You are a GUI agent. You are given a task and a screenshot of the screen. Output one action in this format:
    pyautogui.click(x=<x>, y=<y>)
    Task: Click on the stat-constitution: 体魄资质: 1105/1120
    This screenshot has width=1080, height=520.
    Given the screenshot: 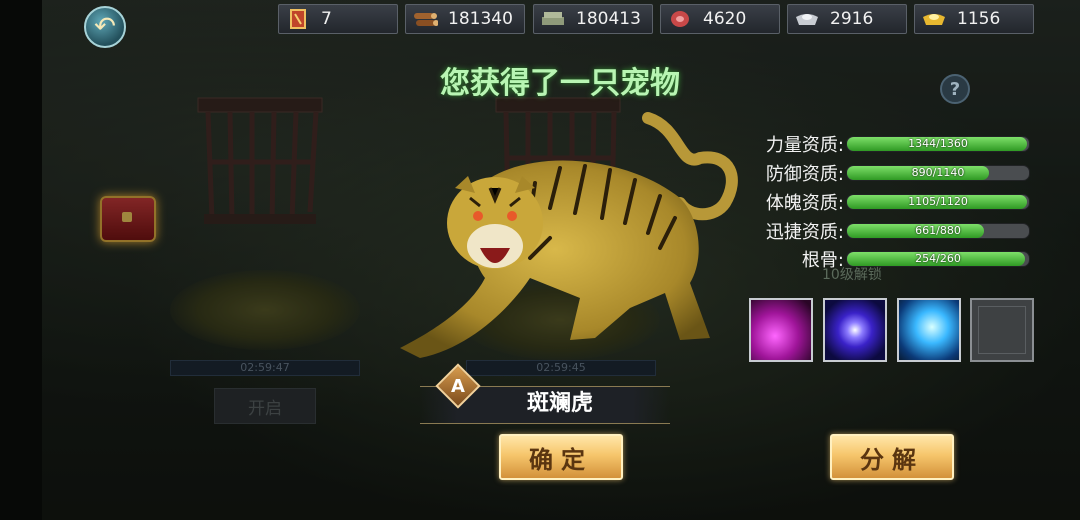 What is the action you would take?
    pyautogui.click(x=889, y=203)
    